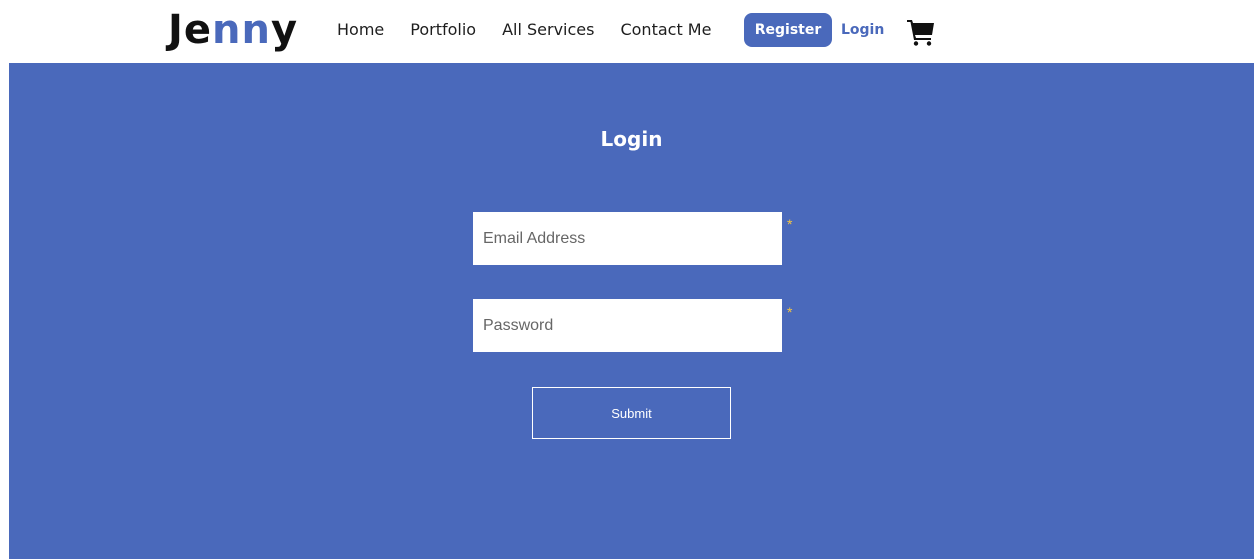  What do you see at coordinates (548, 30) in the screenshot?
I see `nav-all-services: All Services` at bounding box center [548, 30].